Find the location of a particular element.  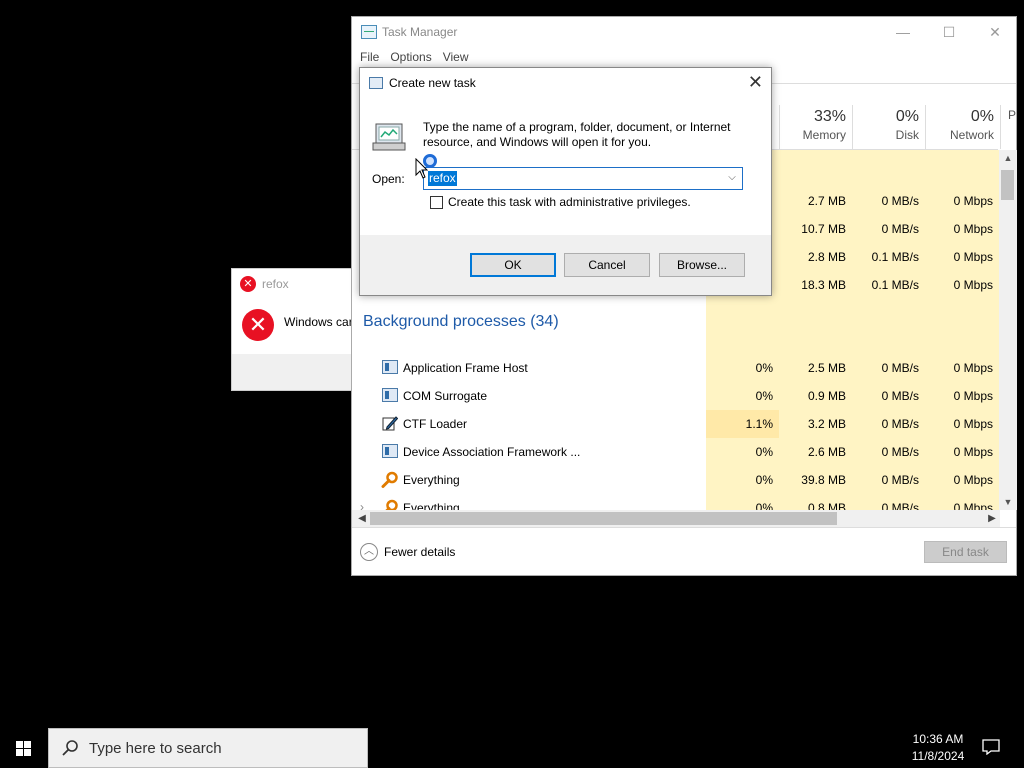

table-row: COM Surrogate 0% 0.9 MB 0 MB/s 0 Mbps is located at coordinates (676, 396).